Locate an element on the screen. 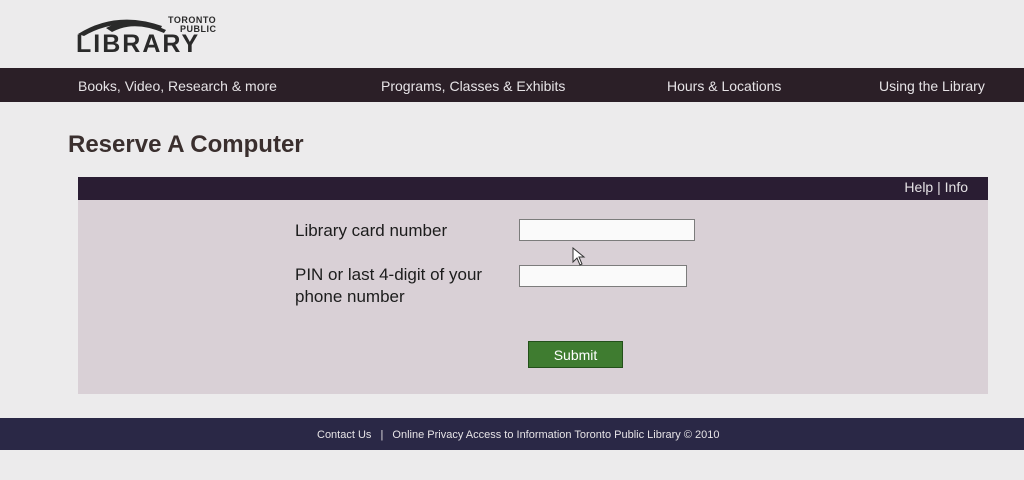 The image size is (1024, 480). card-number-label: Library card number is located at coordinates (371, 230).